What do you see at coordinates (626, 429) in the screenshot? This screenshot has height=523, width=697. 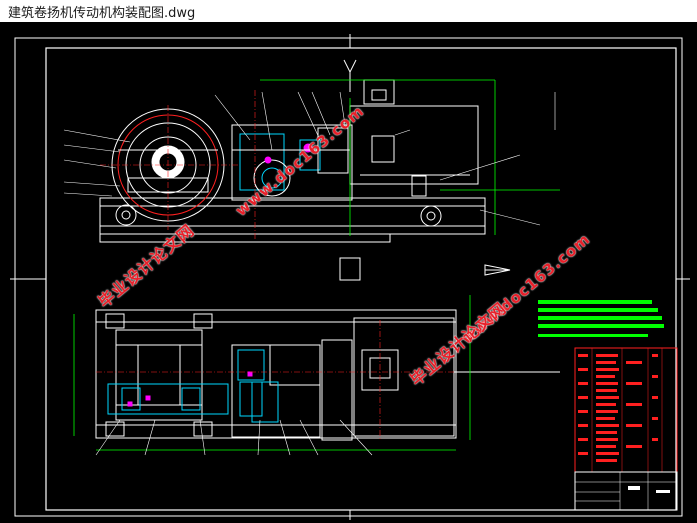 I see `parts-list-table` at bounding box center [626, 429].